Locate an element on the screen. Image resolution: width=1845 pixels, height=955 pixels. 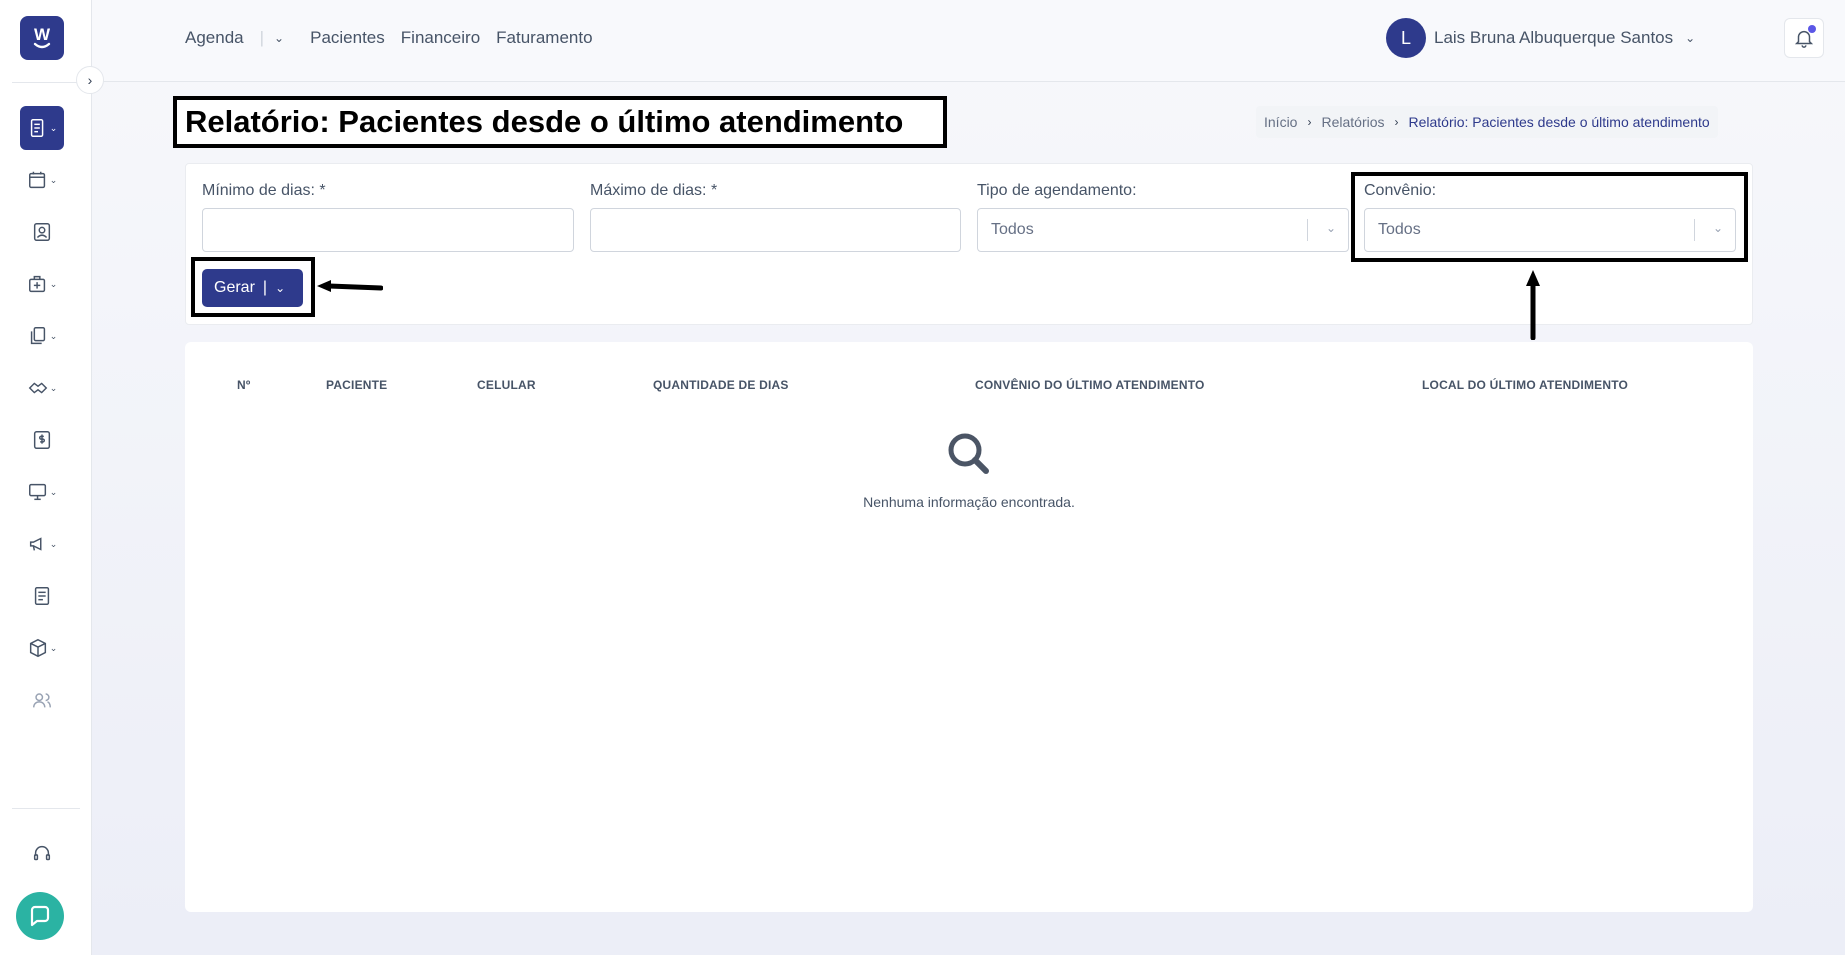
sidebar-item-online: ⌄ is located at coordinates (42, 492).